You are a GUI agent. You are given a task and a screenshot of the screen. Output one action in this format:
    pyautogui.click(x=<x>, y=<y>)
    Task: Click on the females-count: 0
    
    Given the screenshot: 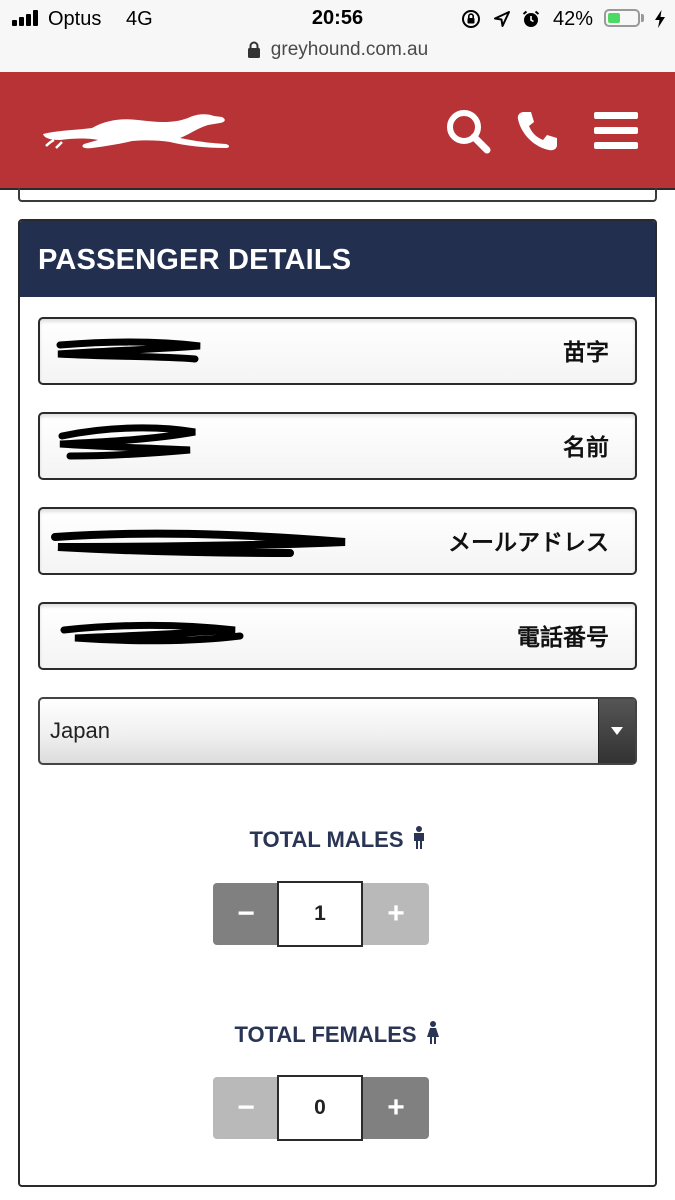 What is the action you would take?
    pyautogui.click(x=320, y=1108)
    